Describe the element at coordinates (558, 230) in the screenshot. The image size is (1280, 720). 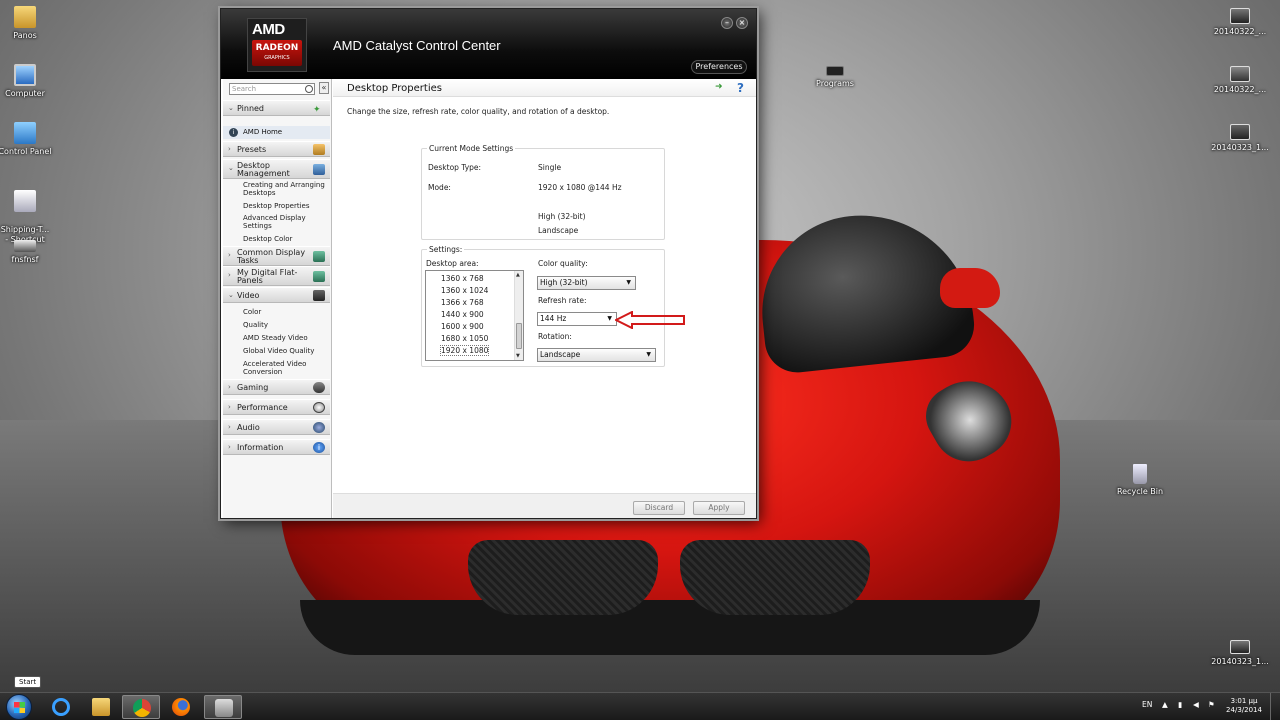
I see `orientation-value: Landscape` at that location.